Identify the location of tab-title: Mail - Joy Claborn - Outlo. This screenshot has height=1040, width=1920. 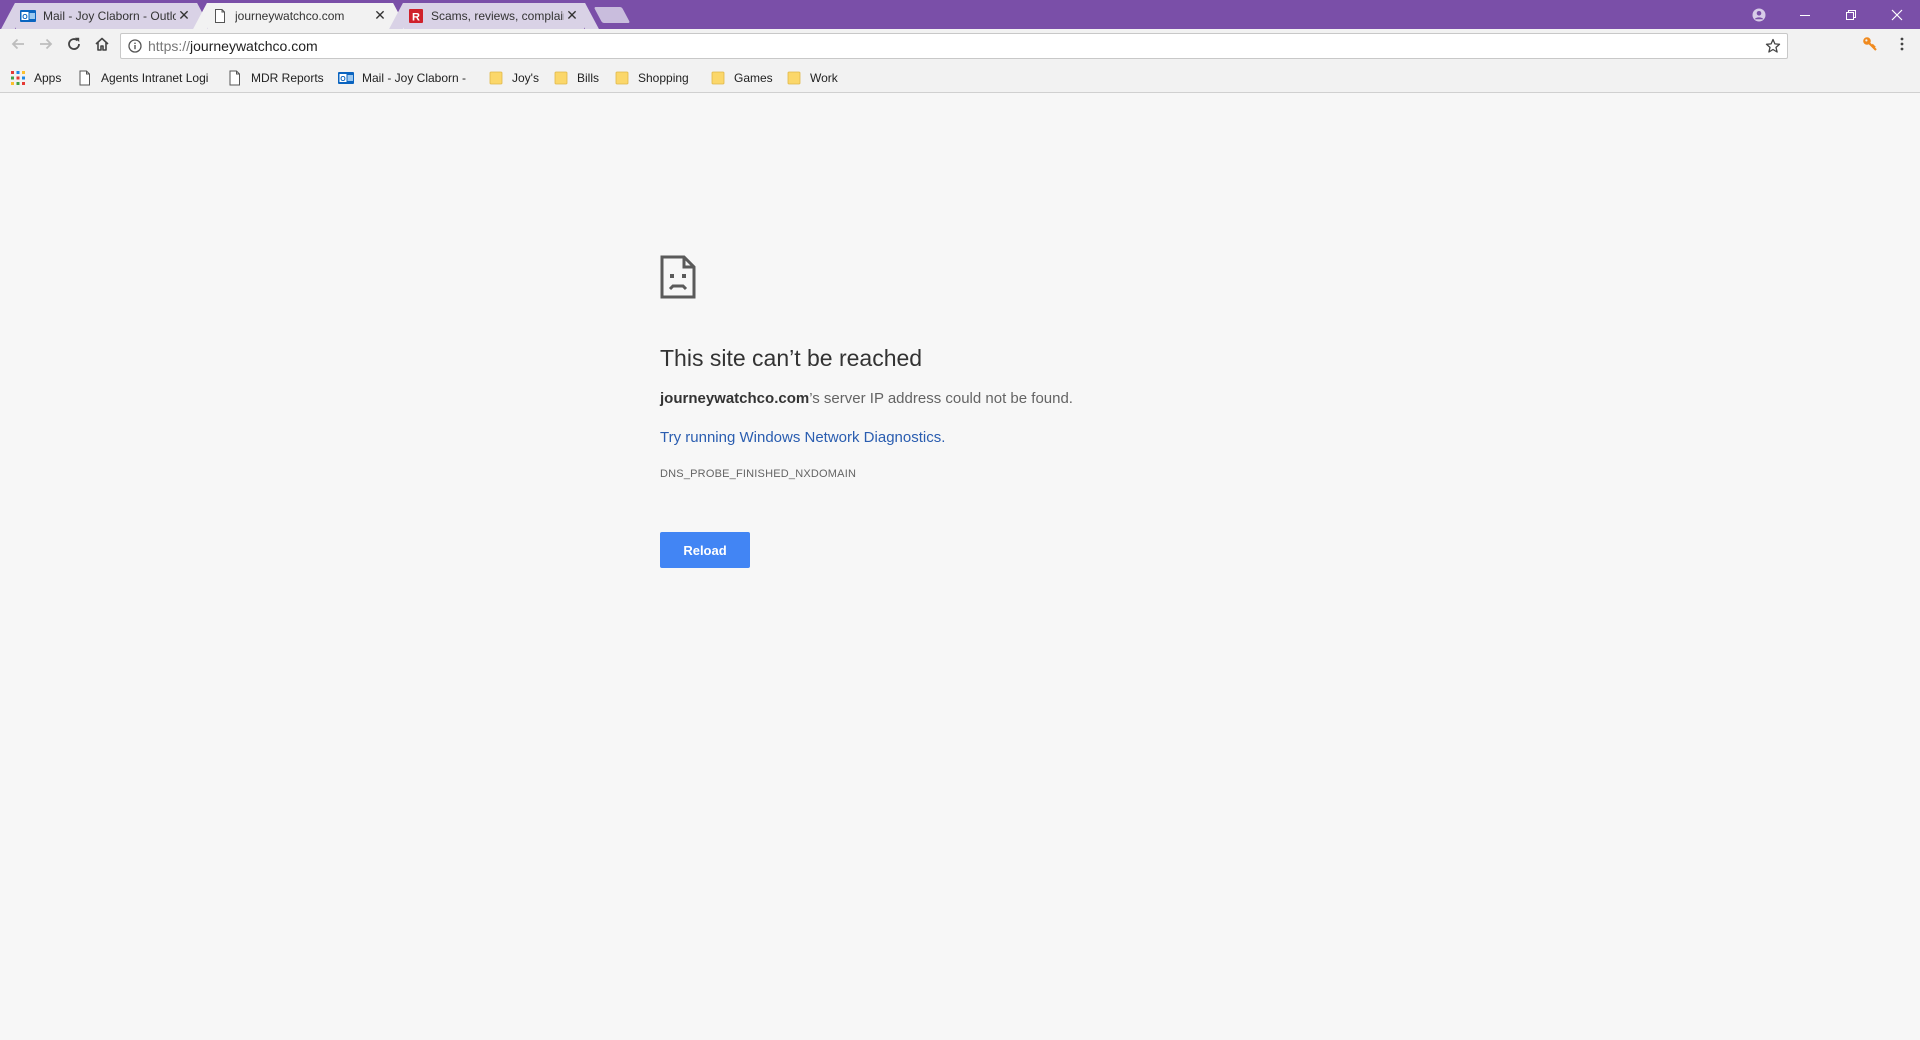
(109, 16).